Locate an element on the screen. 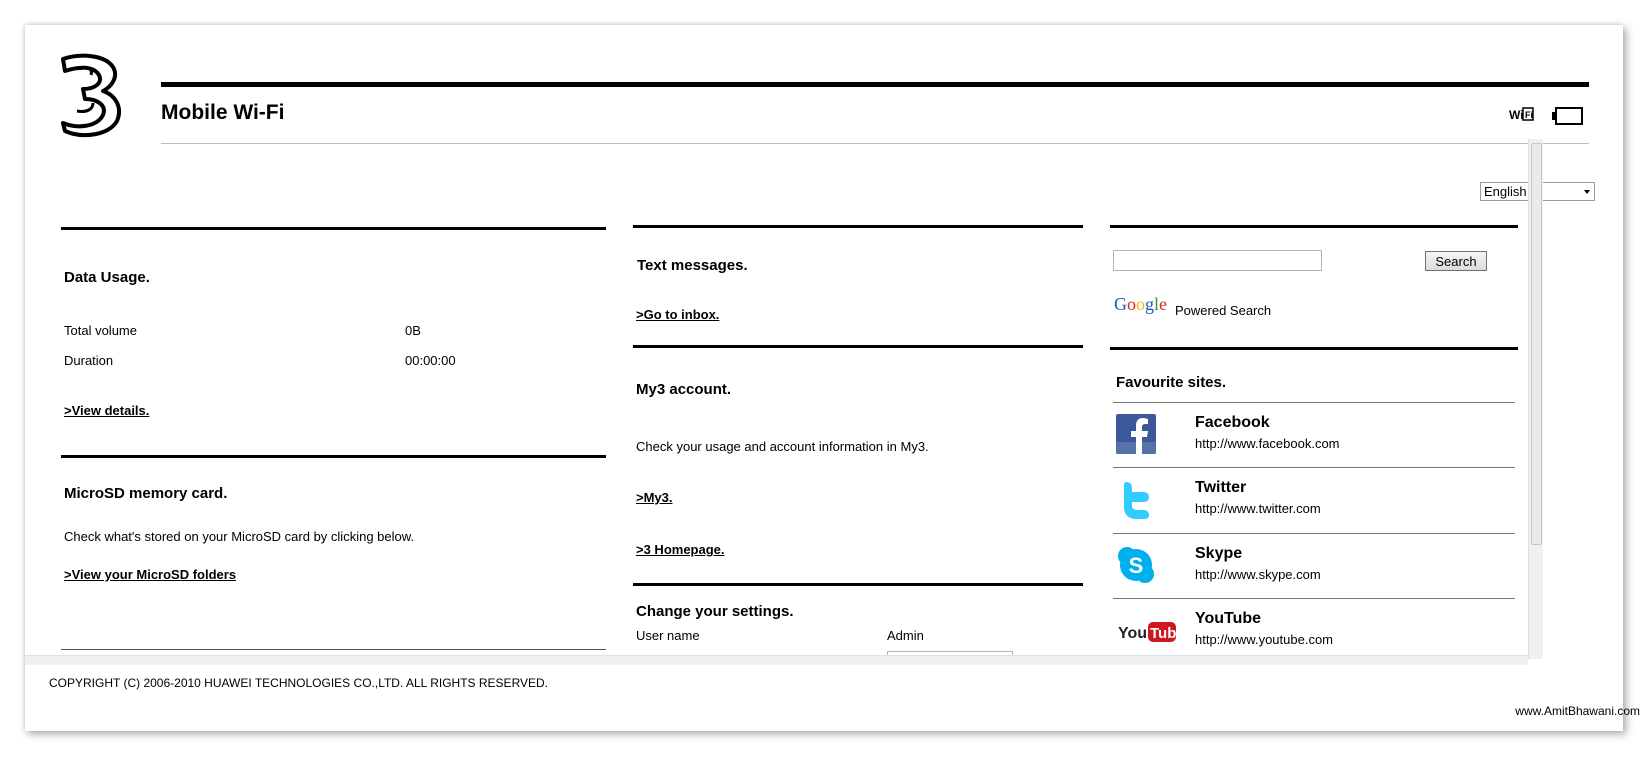 This screenshot has height=759, width=1652. skype-icon: S is located at coordinates (1136, 565).